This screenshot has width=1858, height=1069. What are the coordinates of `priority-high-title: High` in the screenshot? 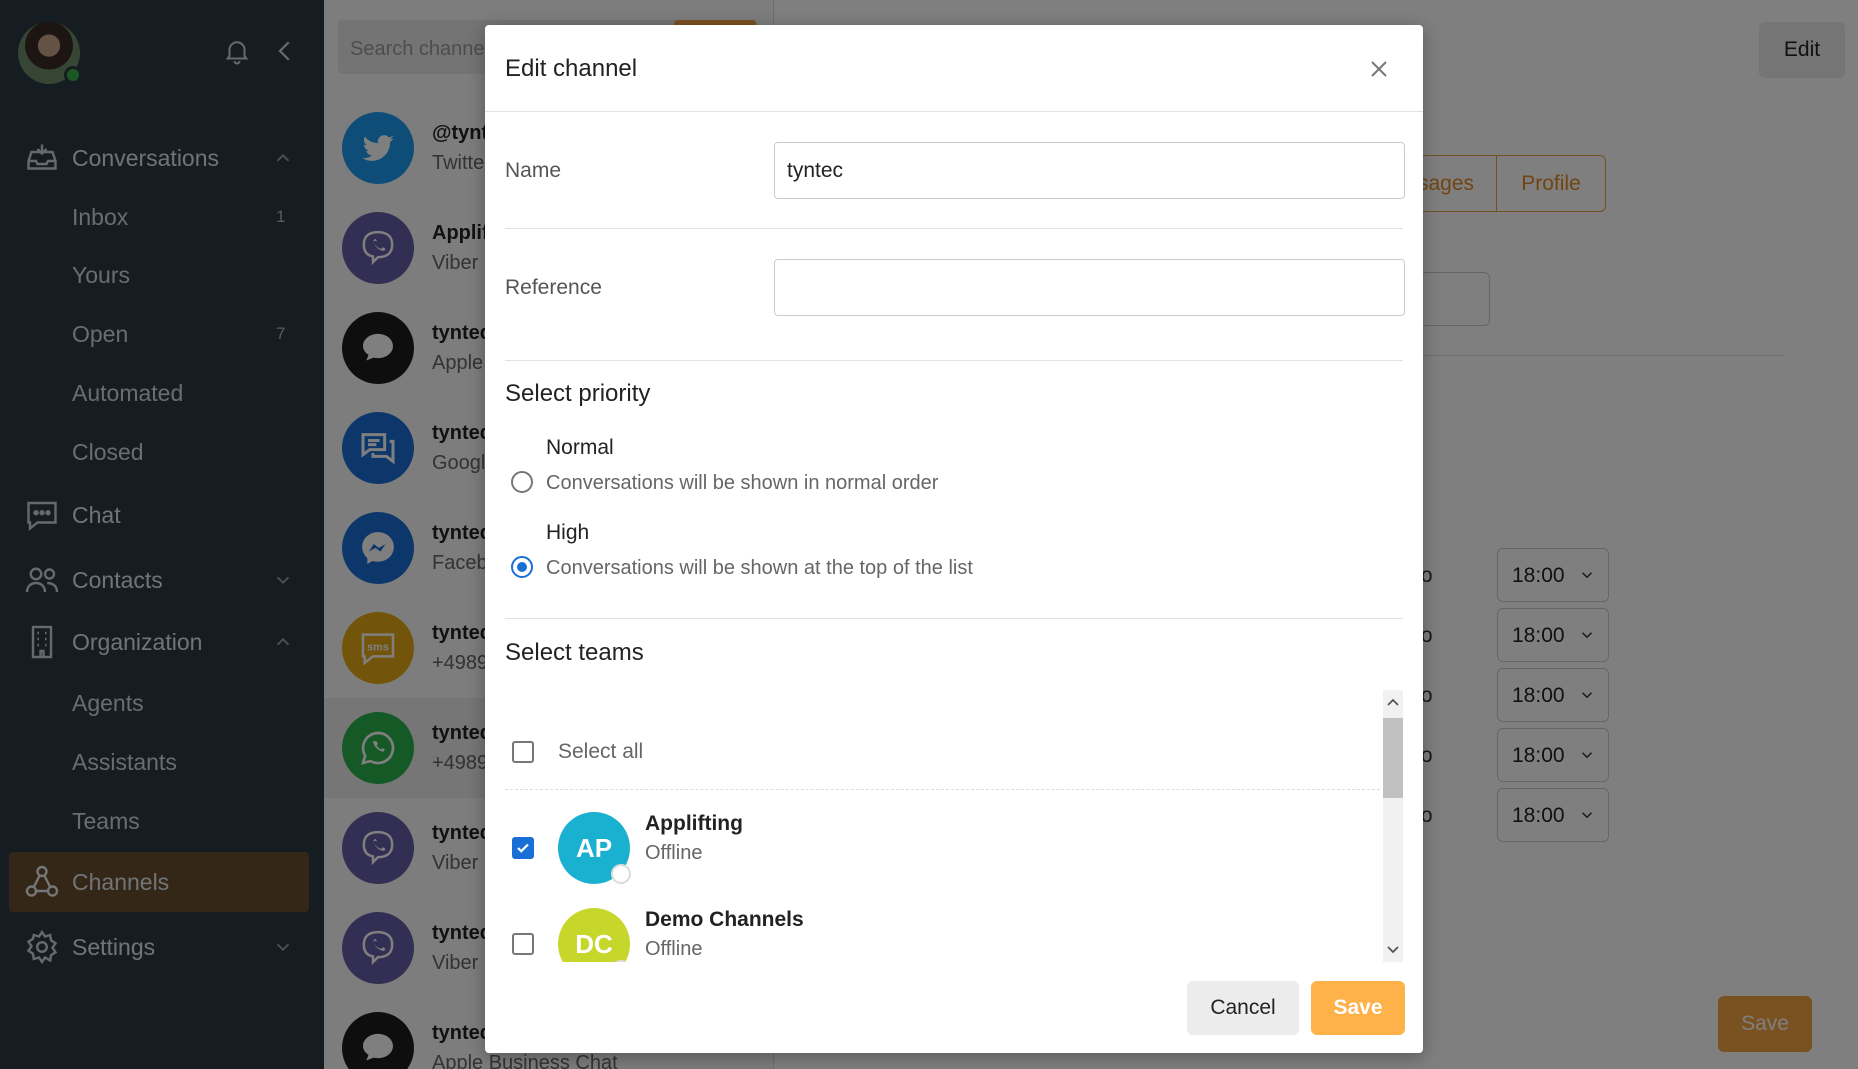 It's located at (568, 532).